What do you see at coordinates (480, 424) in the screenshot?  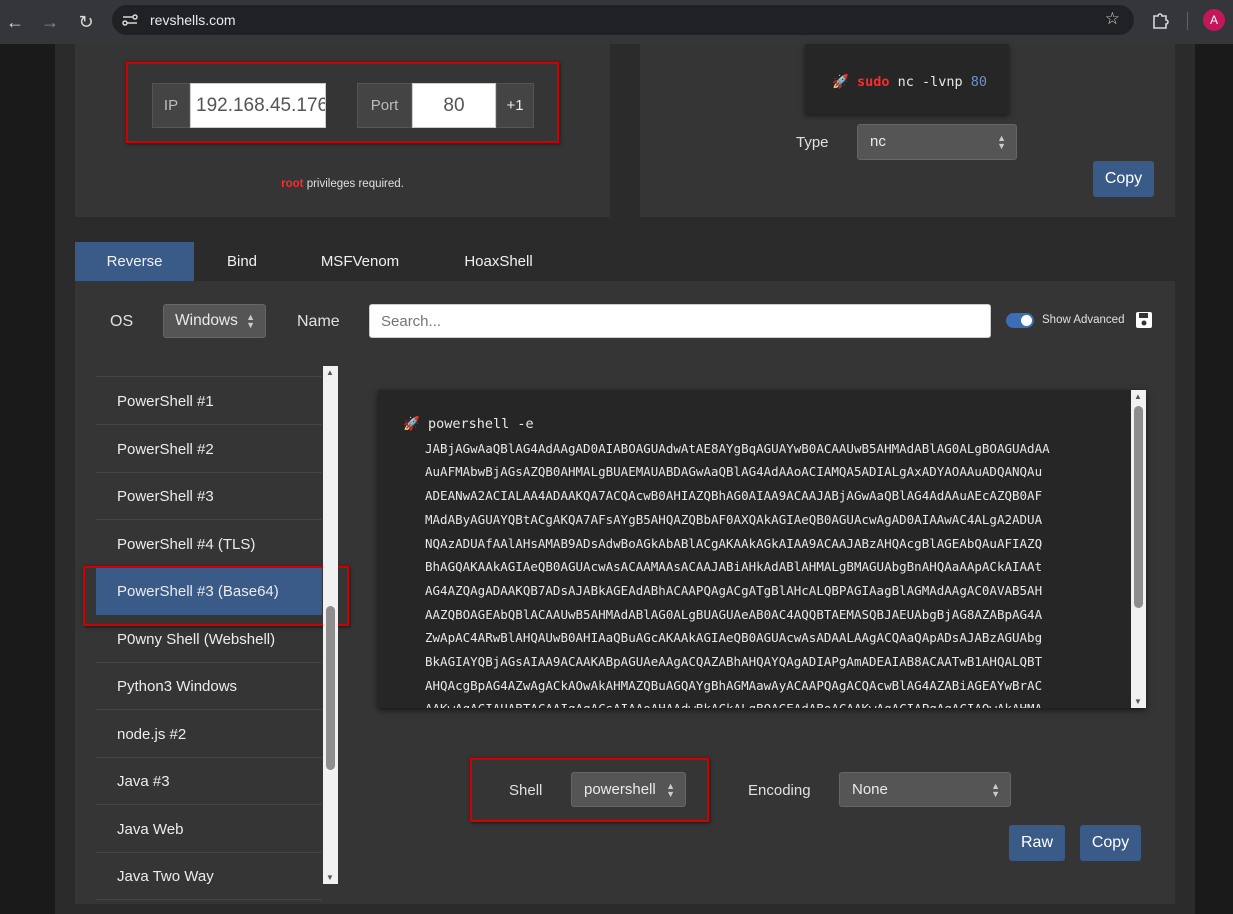 I see `payload-command-text: powershell -e` at bounding box center [480, 424].